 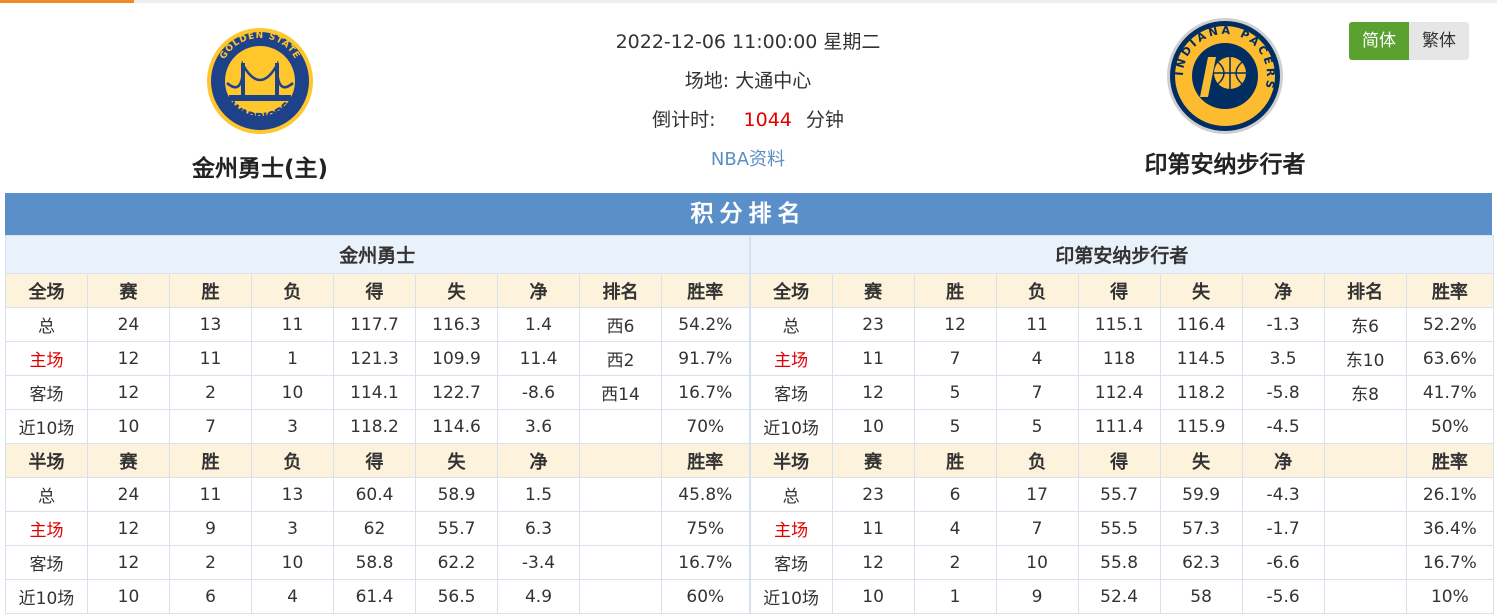 I want to click on table-cell: 55.8, so click(x=1119, y=562).